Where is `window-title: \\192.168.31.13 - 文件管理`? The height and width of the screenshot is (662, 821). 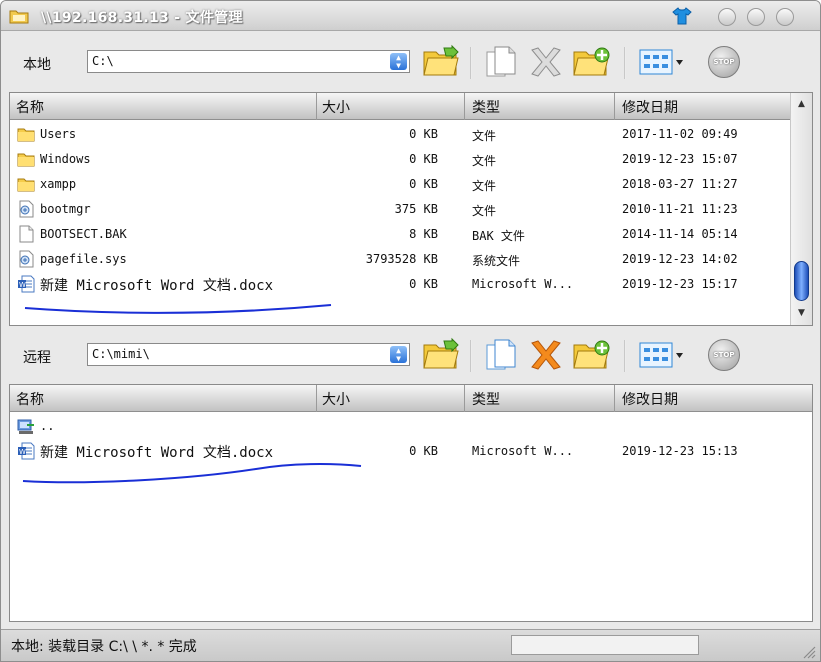
window-title: \\192.168.31.13 - 文件管理 is located at coordinates (142, 18).